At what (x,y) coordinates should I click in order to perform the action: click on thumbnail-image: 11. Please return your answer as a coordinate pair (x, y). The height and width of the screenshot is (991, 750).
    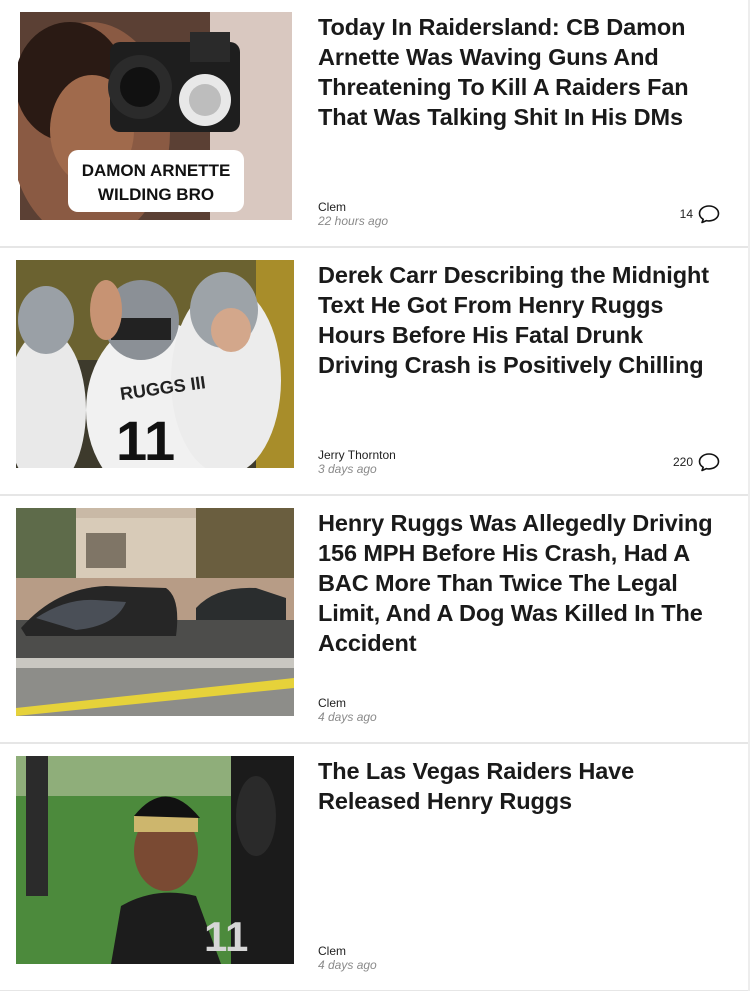
    Looking at the image, I should click on (155, 860).